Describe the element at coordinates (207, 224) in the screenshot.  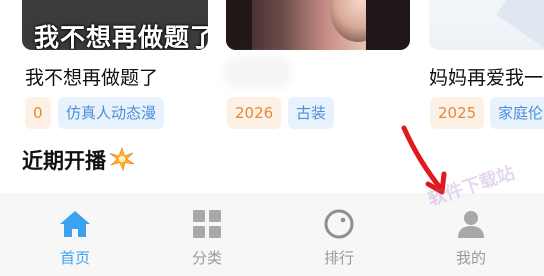
I see `category-grid-icon` at that location.